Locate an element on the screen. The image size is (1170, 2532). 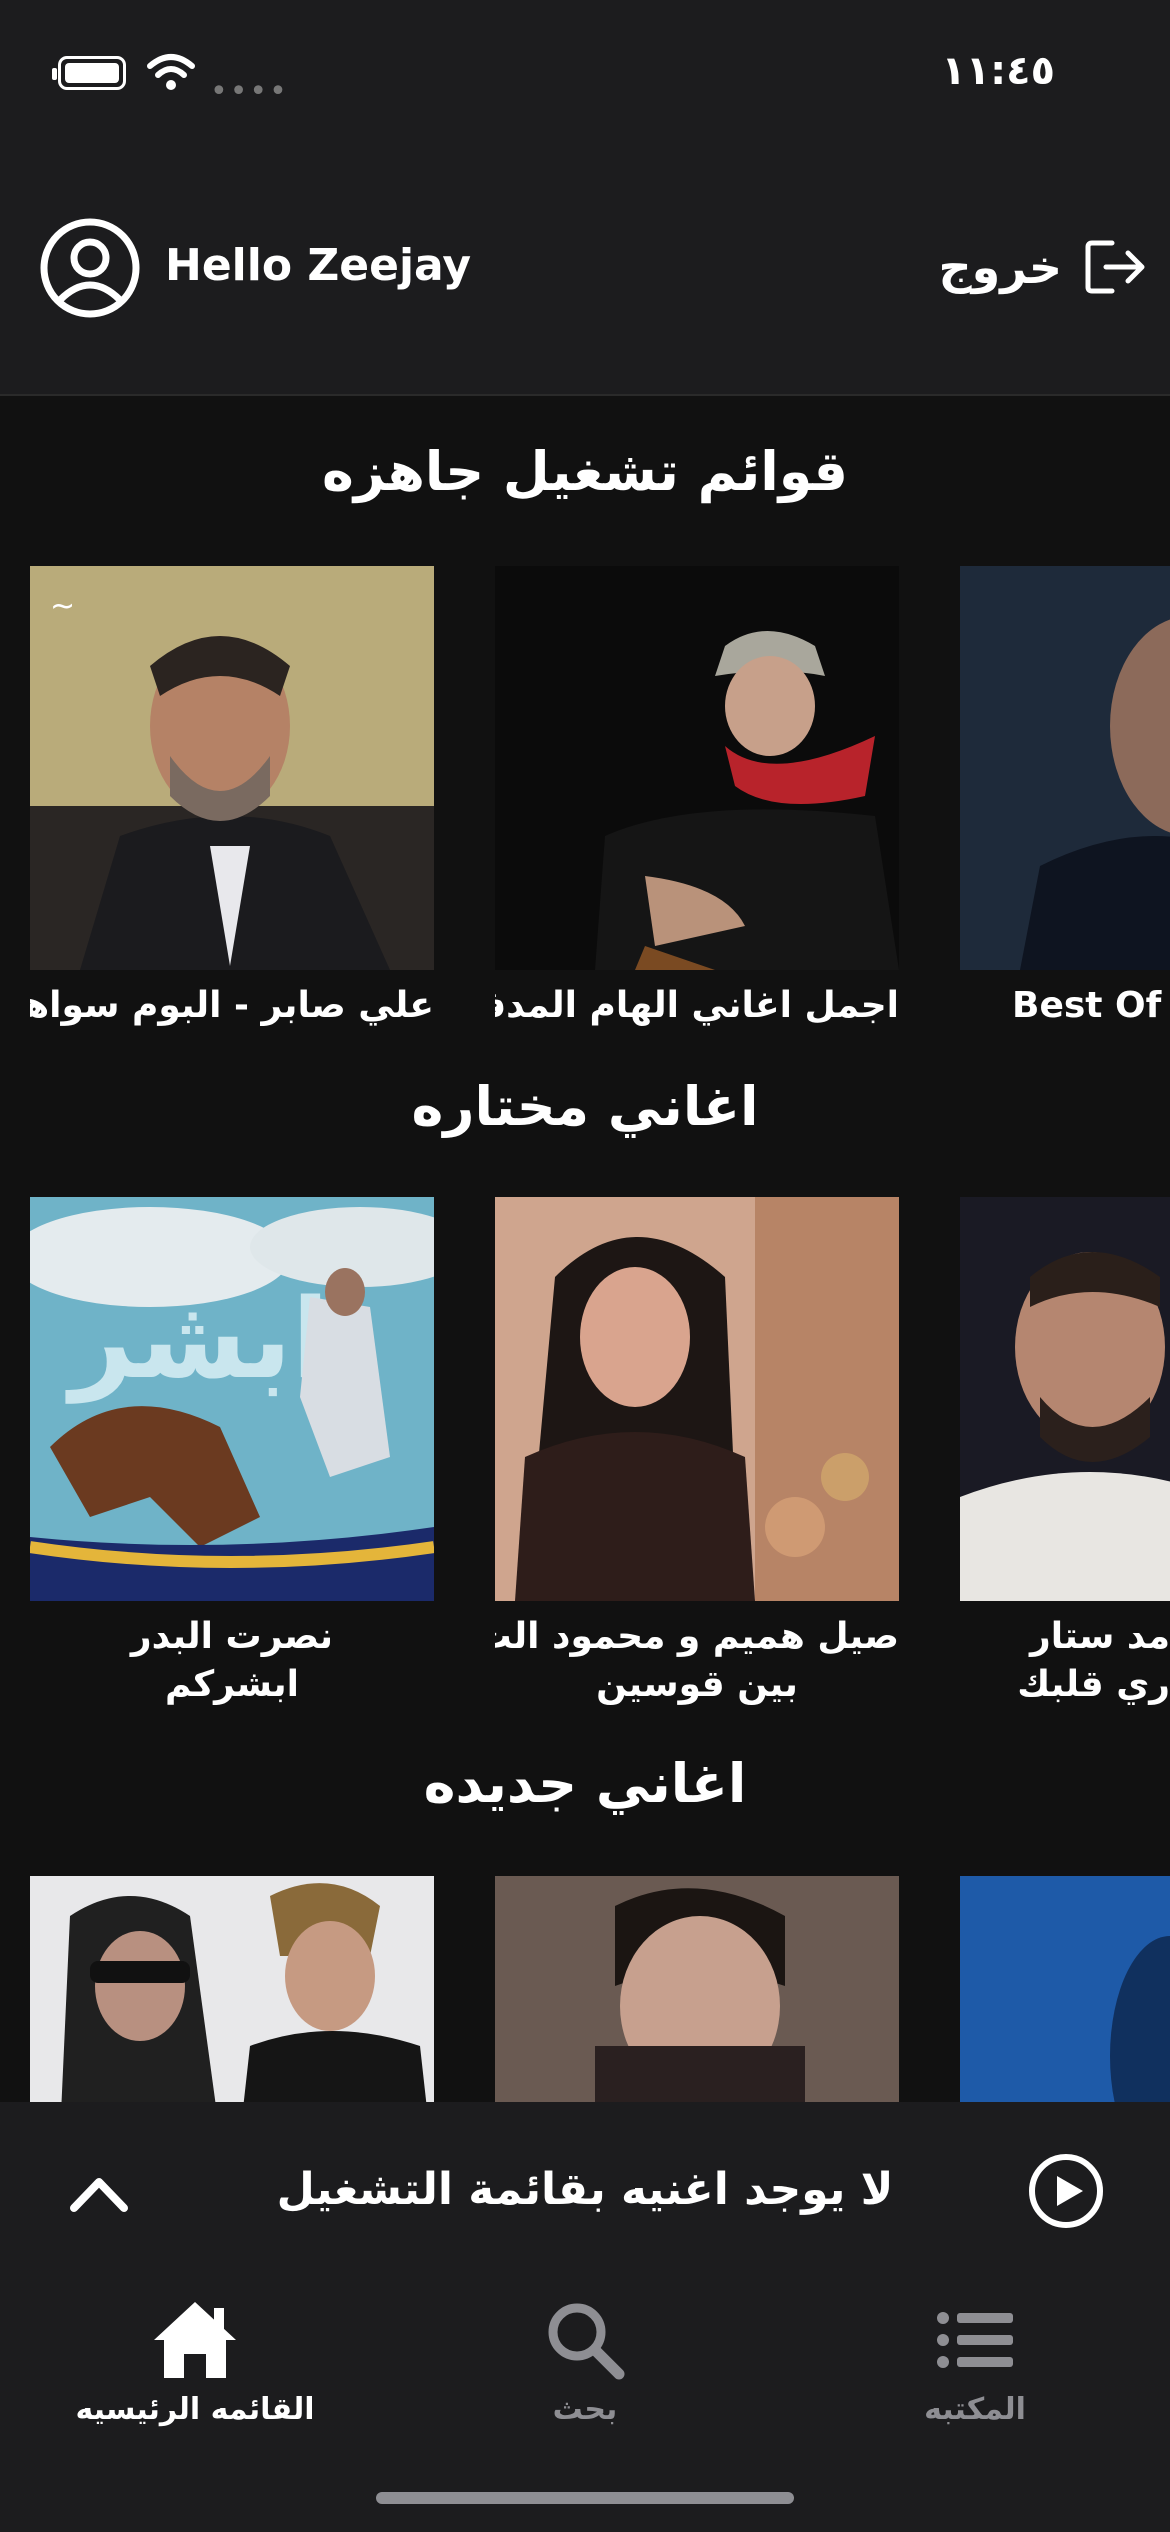
tab-library: المكتبه is located at coordinates (975, 2364).